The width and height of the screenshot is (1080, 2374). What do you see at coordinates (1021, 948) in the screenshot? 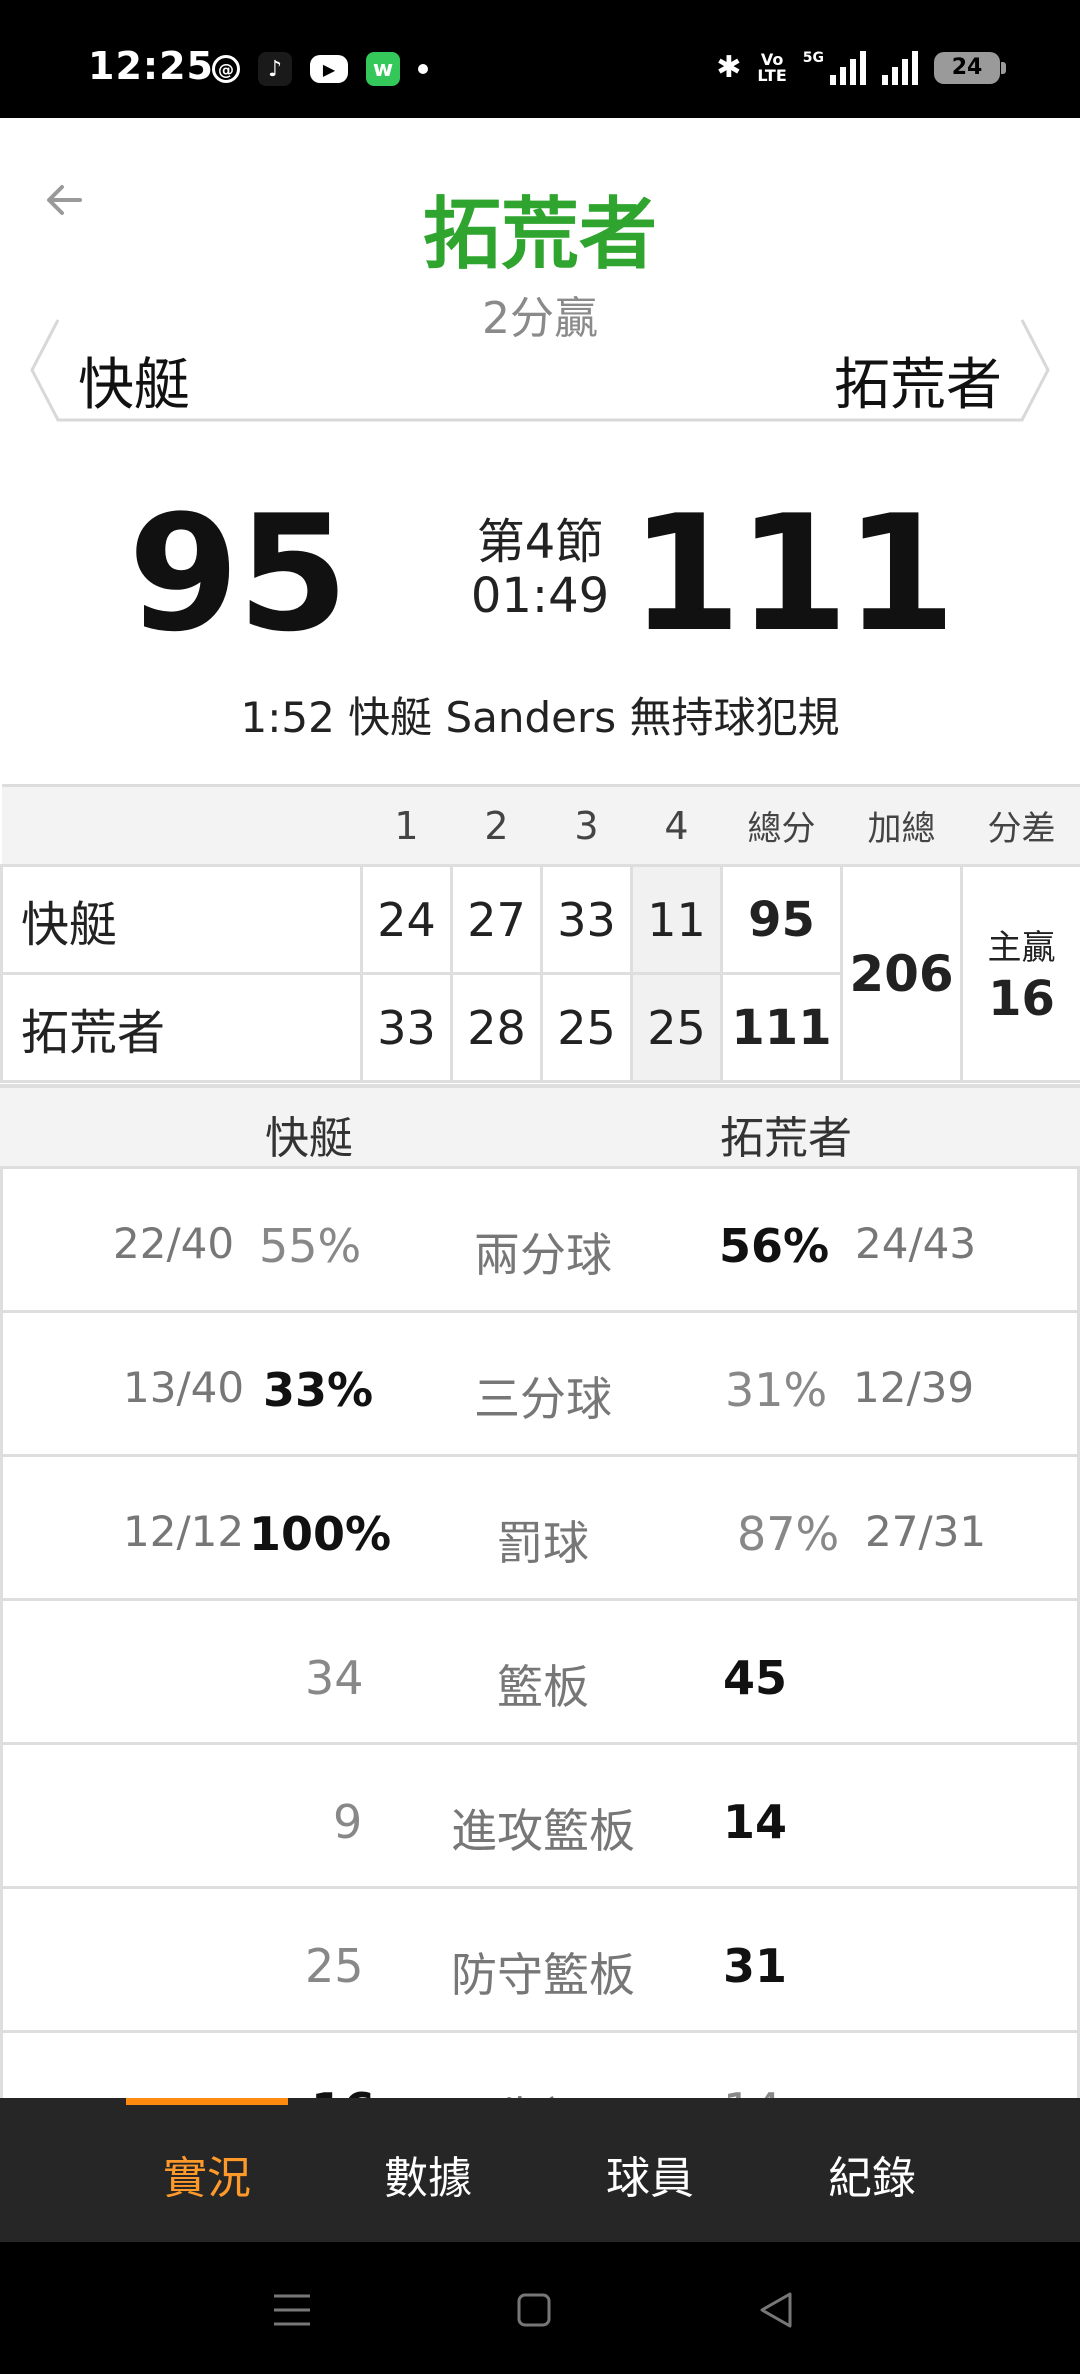
I see `diff-label: 主贏` at bounding box center [1021, 948].